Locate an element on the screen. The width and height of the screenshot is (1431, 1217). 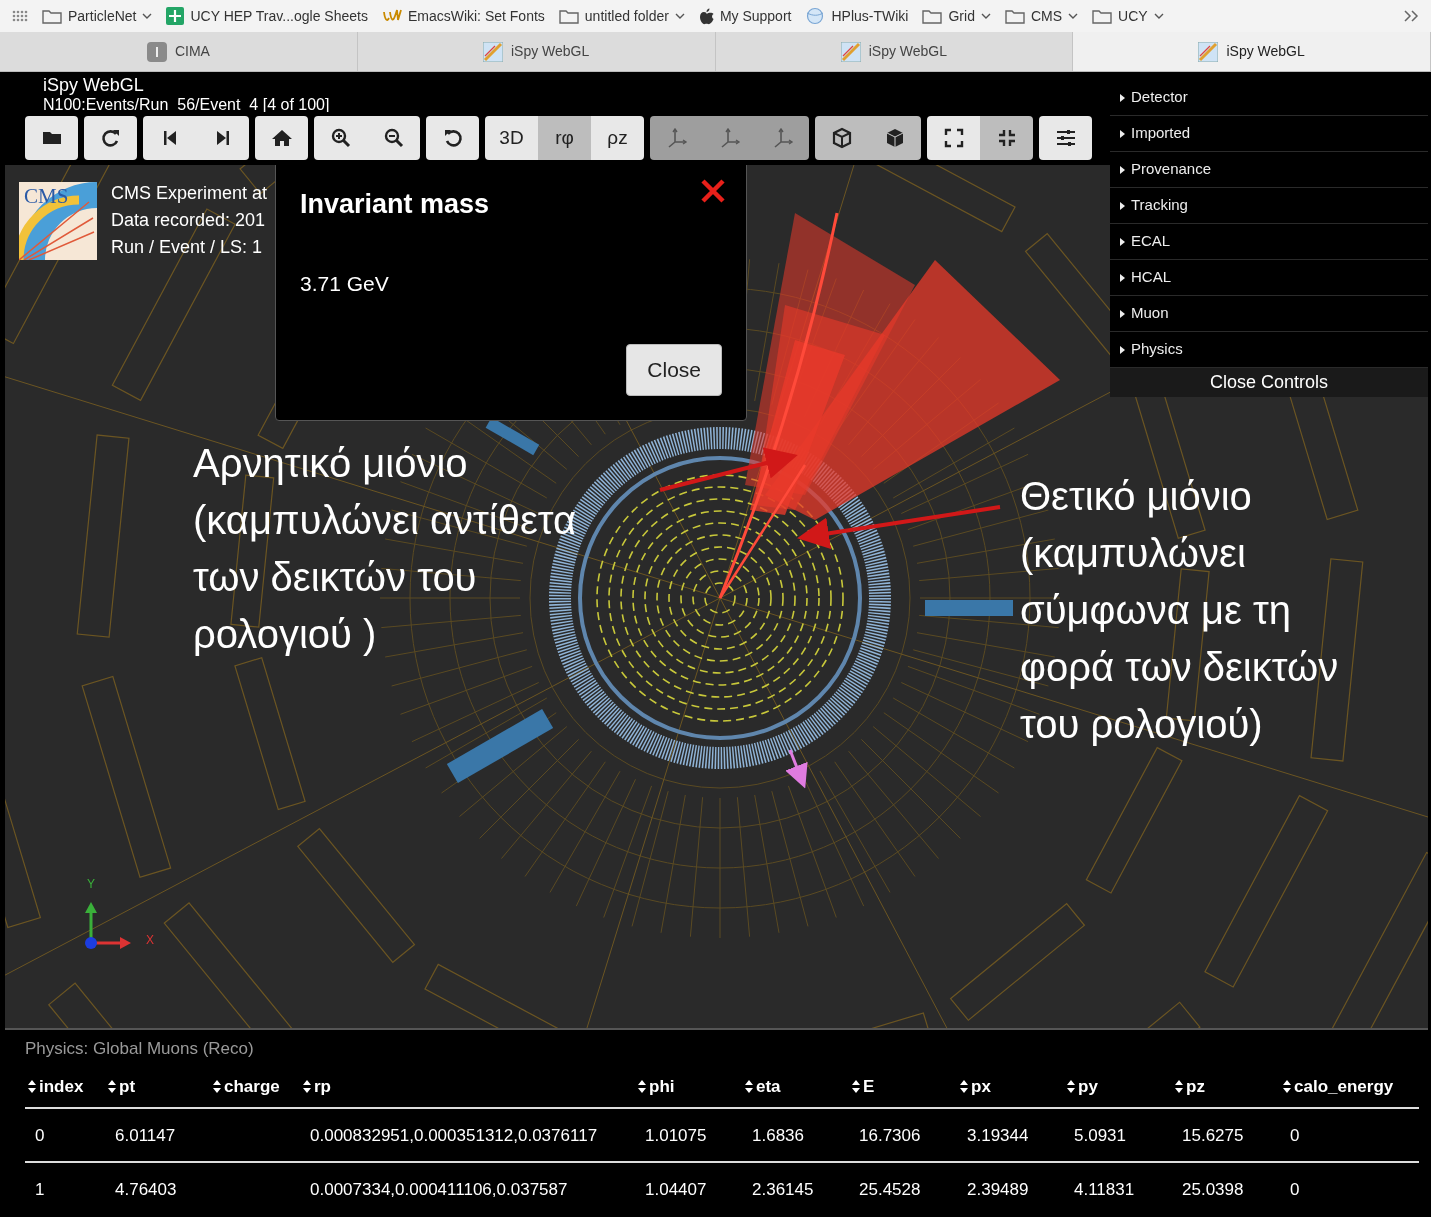
bookmark: Grid is located at coordinates (956, 16).